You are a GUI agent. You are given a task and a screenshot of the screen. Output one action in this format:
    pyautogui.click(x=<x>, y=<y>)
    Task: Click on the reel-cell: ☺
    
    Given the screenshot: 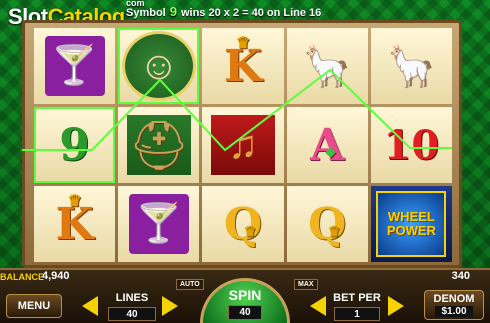 What is the action you would take?
    pyautogui.click(x=159, y=66)
    